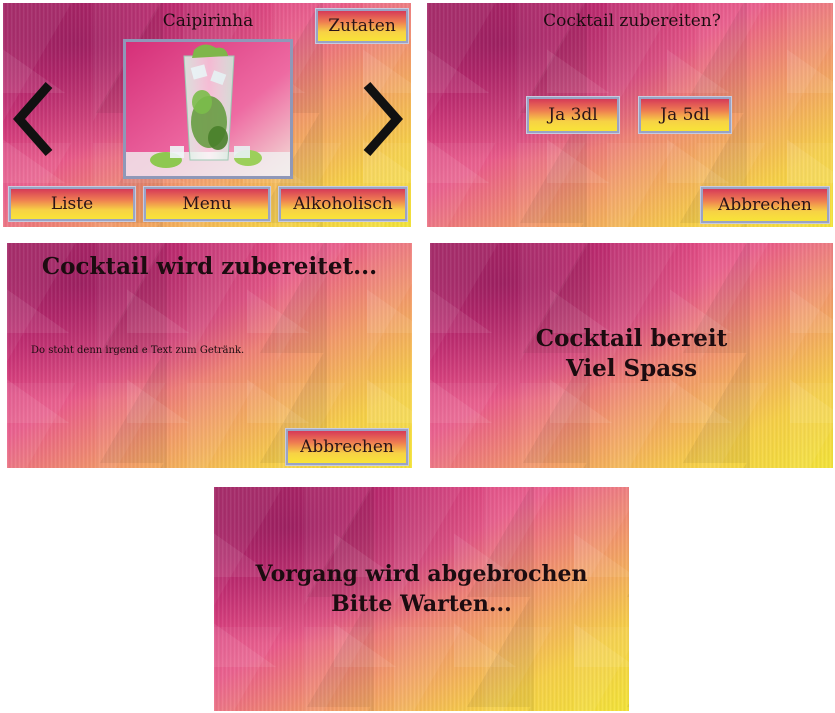 Image resolution: width=835 pixels, height=713 pixels. Describe the element at coordinates (631, 368) in the screenshot. I see `ready-line-2: Viel Spass` at that location.